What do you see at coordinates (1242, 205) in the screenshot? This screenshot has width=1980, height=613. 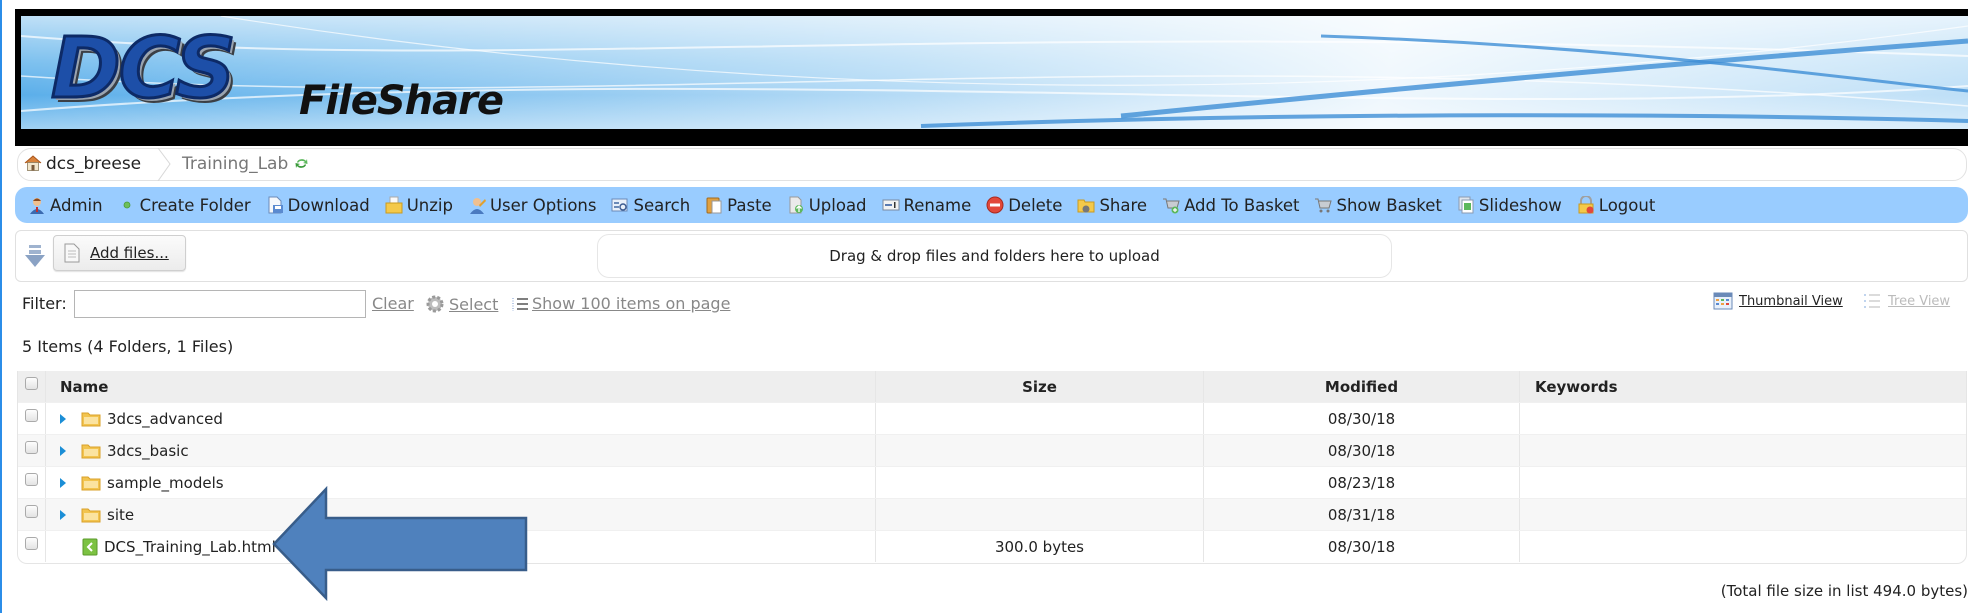 I see `toolbar-add-to-basket-label: Add To Basket` at bounding box center [1242, 205].